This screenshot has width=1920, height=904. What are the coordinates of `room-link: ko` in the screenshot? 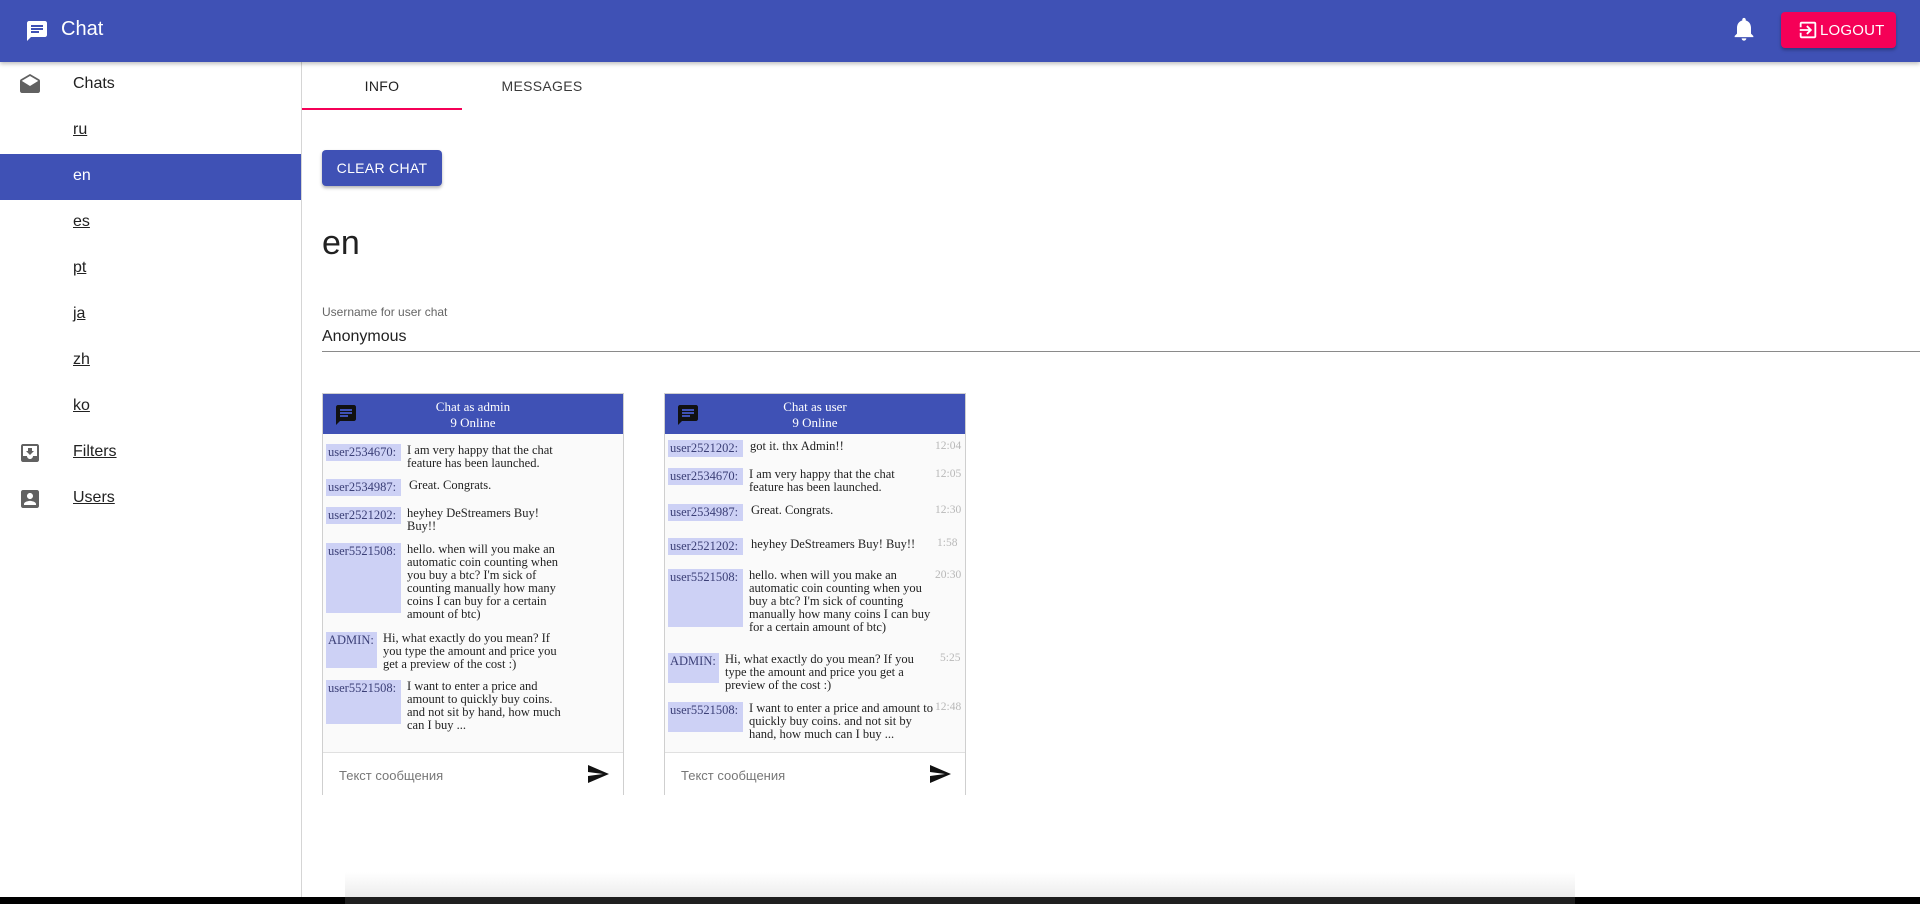 It's located at (81, 406).